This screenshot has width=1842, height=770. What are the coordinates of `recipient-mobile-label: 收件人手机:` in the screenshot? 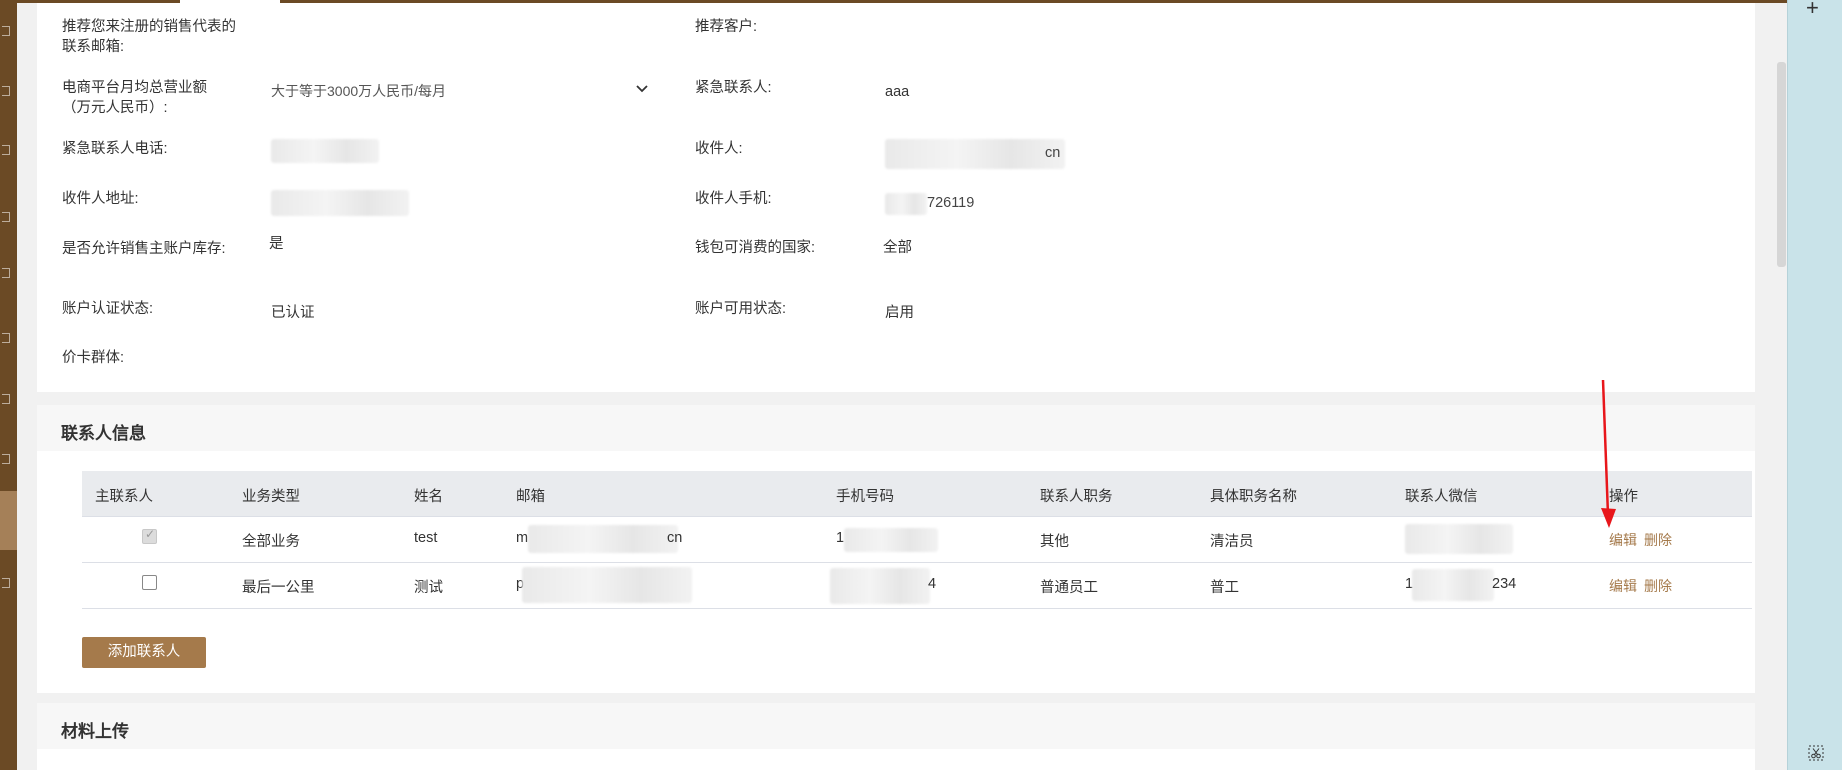 It's located at (733, 199).